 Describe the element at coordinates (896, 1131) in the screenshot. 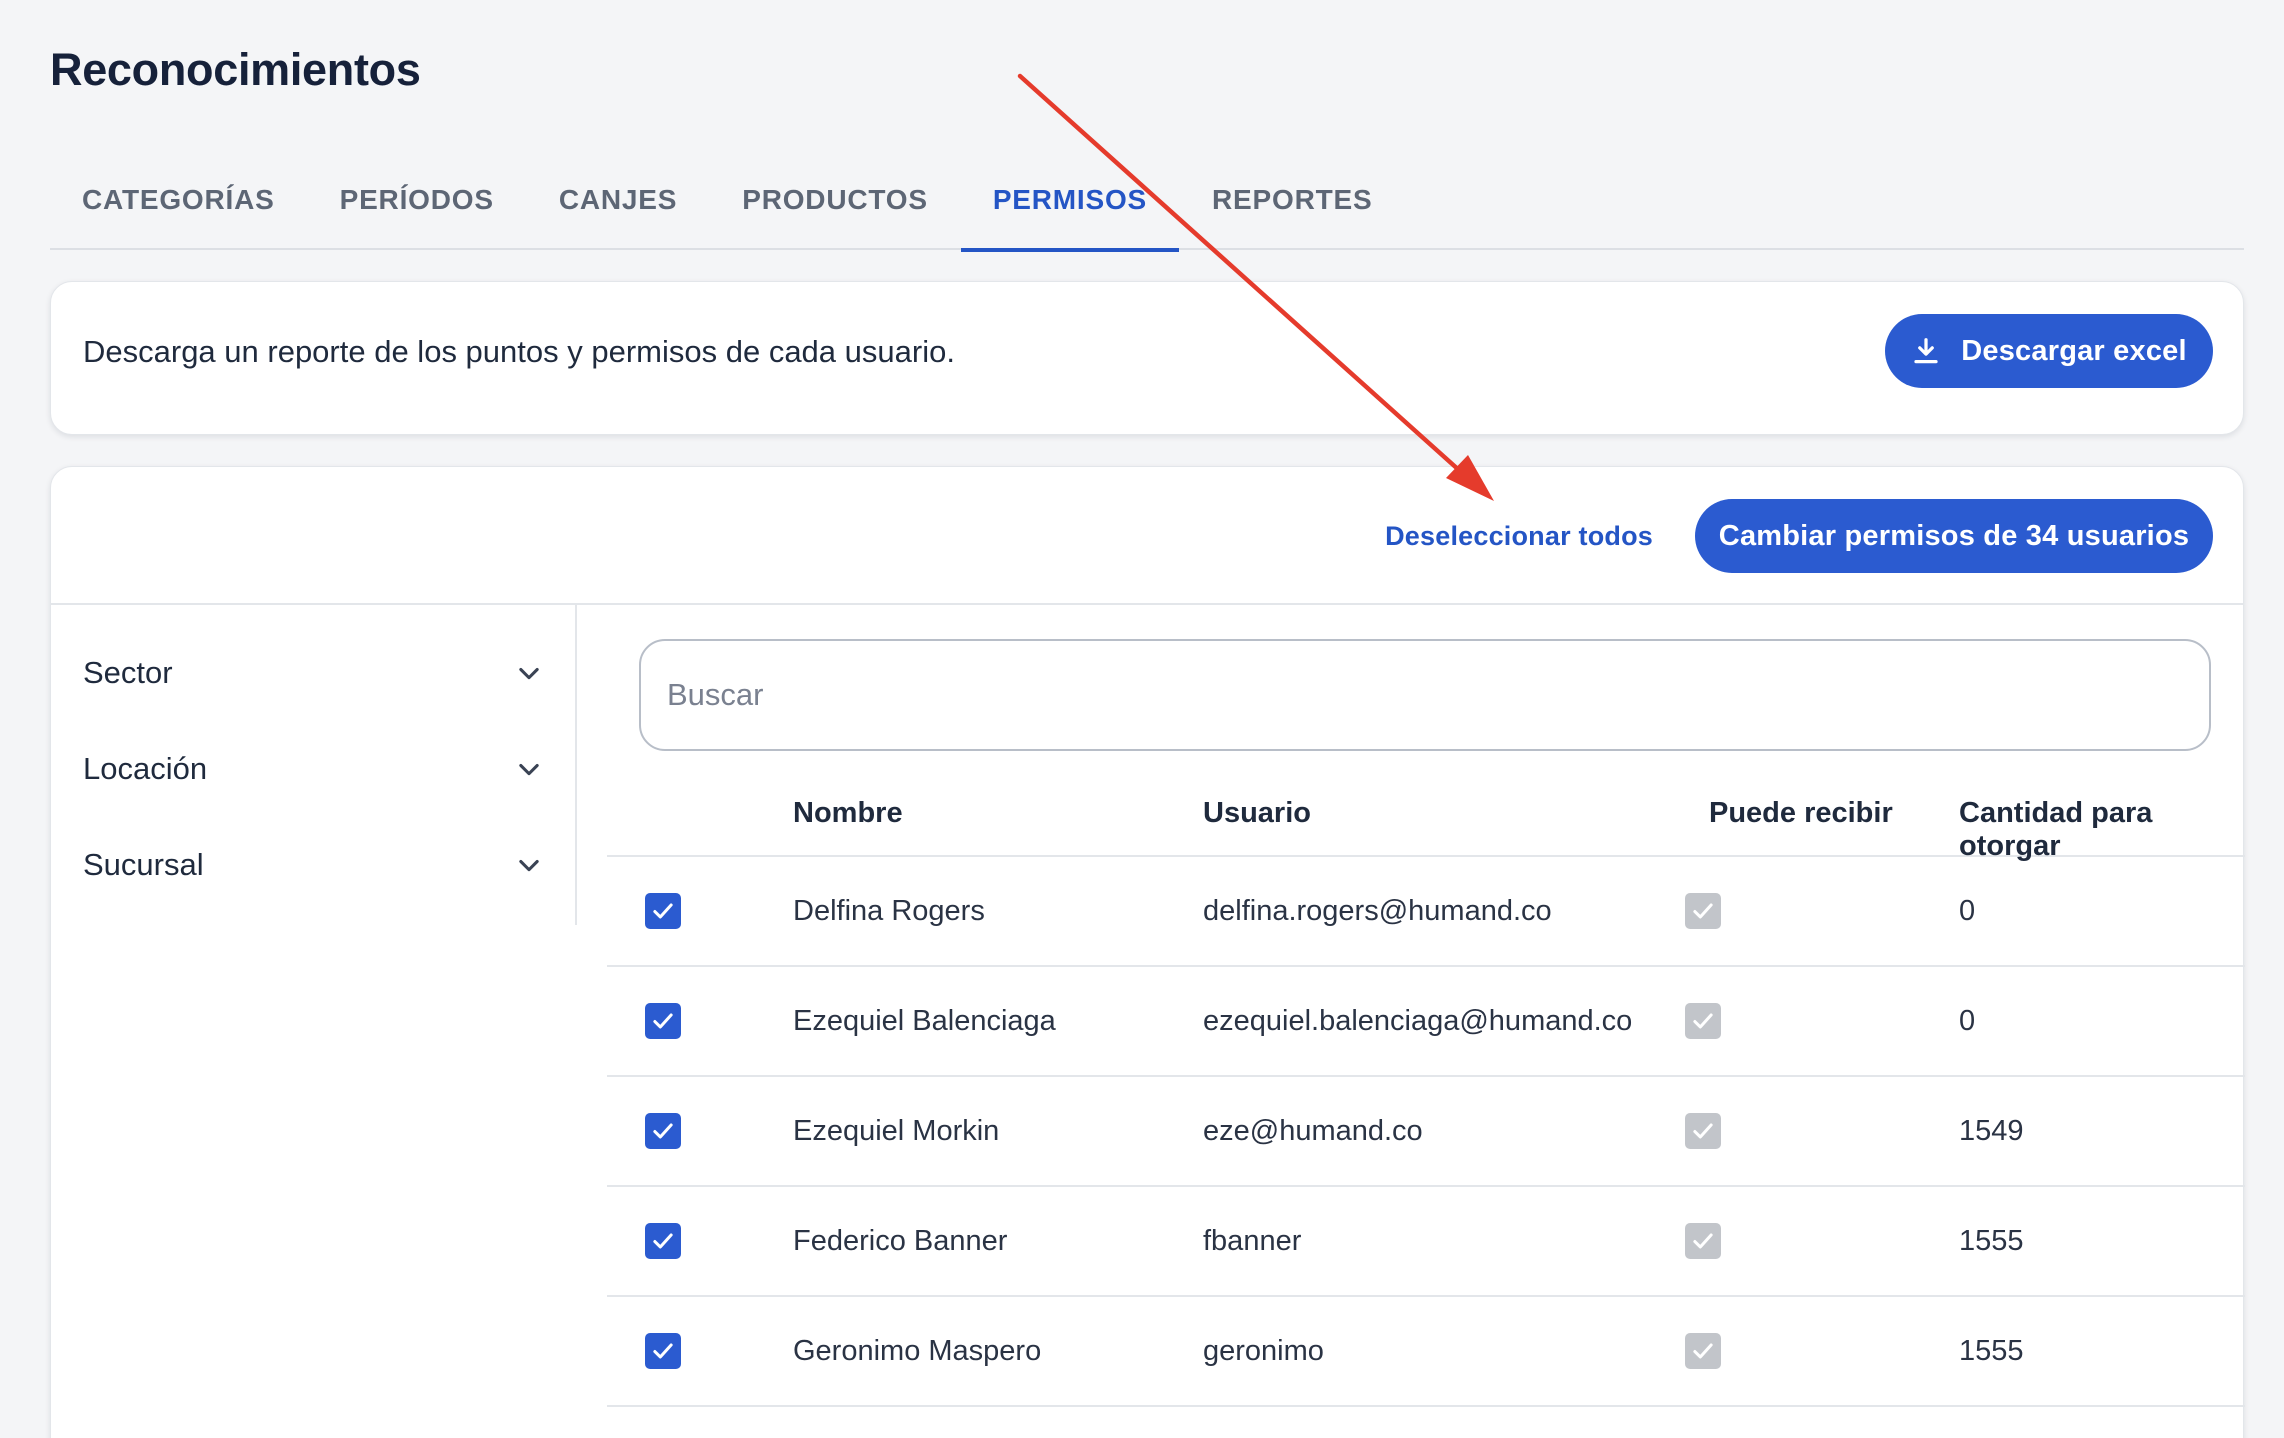

I see `cell-name: Ezequiel Morkin` at that location.